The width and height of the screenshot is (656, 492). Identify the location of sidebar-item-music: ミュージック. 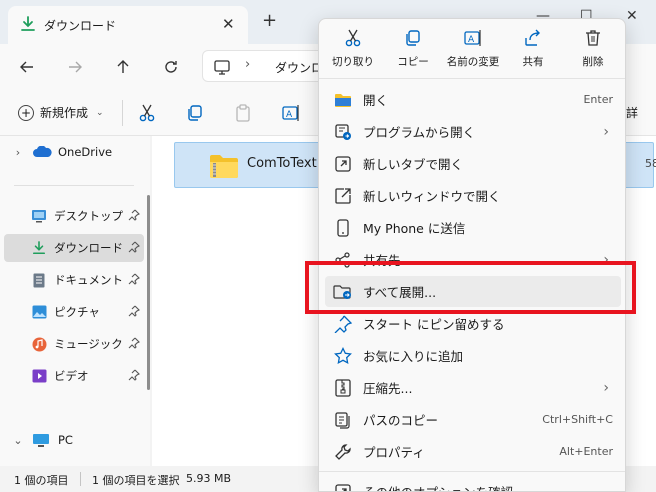
(74, 344).